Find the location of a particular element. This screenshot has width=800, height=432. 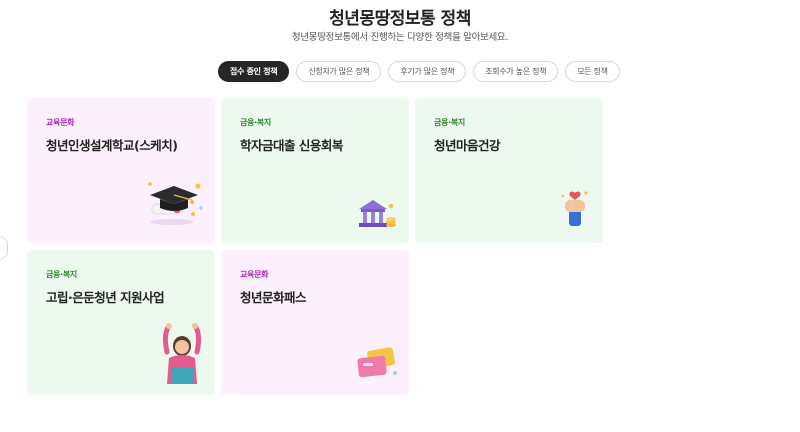

filter-all: 모든 정책 is located at coordinates (592, 71).